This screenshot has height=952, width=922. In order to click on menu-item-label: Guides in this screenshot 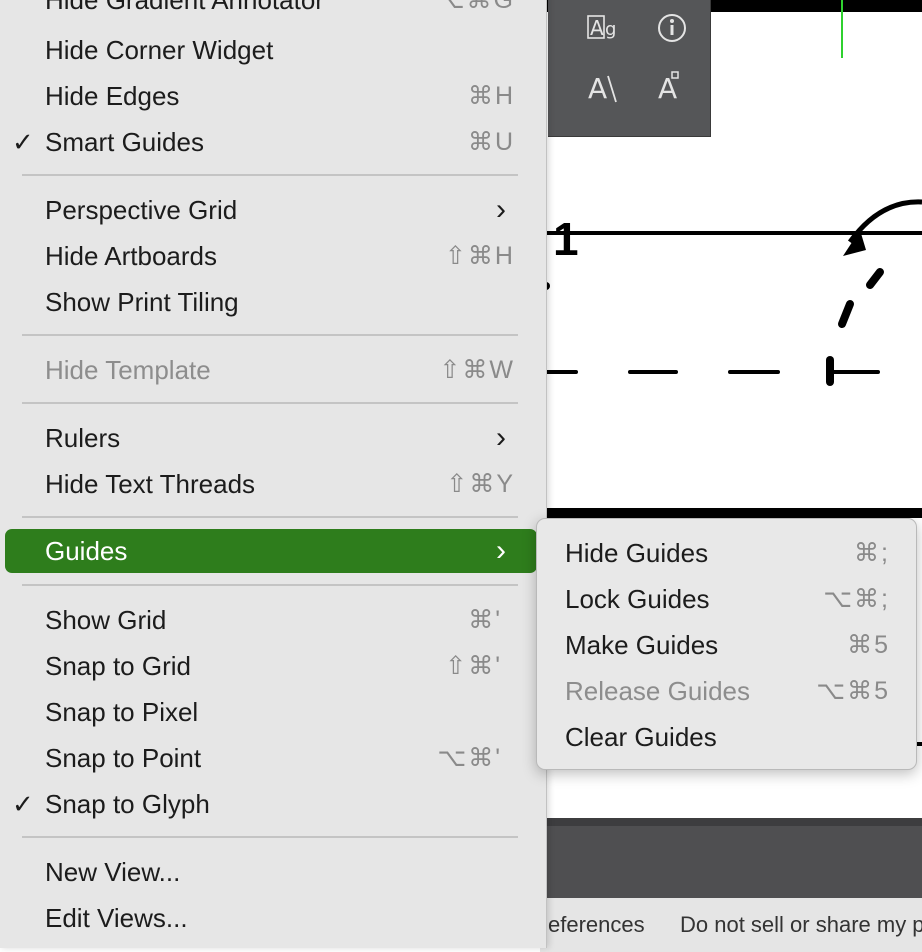, I will do `click(86, 551)`.